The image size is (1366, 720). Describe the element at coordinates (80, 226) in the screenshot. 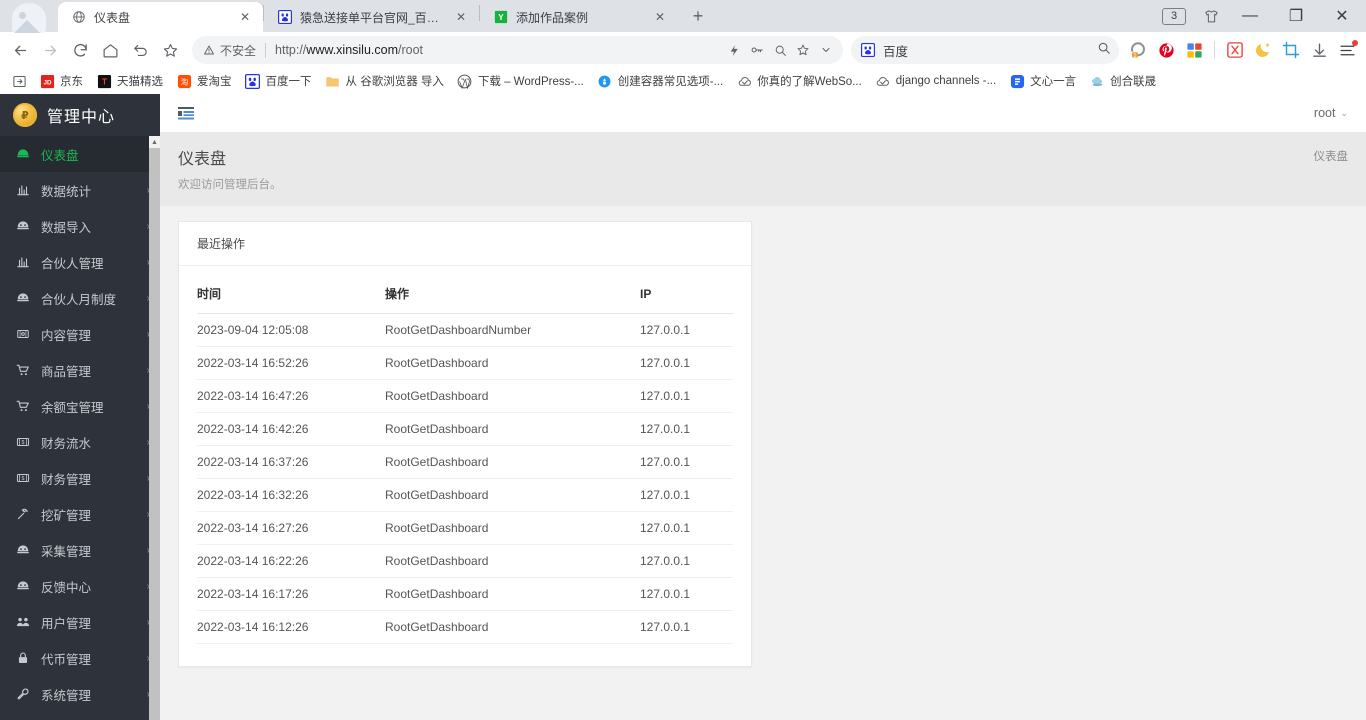

I see `sidebar-item-2: 数据导入›` at that location.